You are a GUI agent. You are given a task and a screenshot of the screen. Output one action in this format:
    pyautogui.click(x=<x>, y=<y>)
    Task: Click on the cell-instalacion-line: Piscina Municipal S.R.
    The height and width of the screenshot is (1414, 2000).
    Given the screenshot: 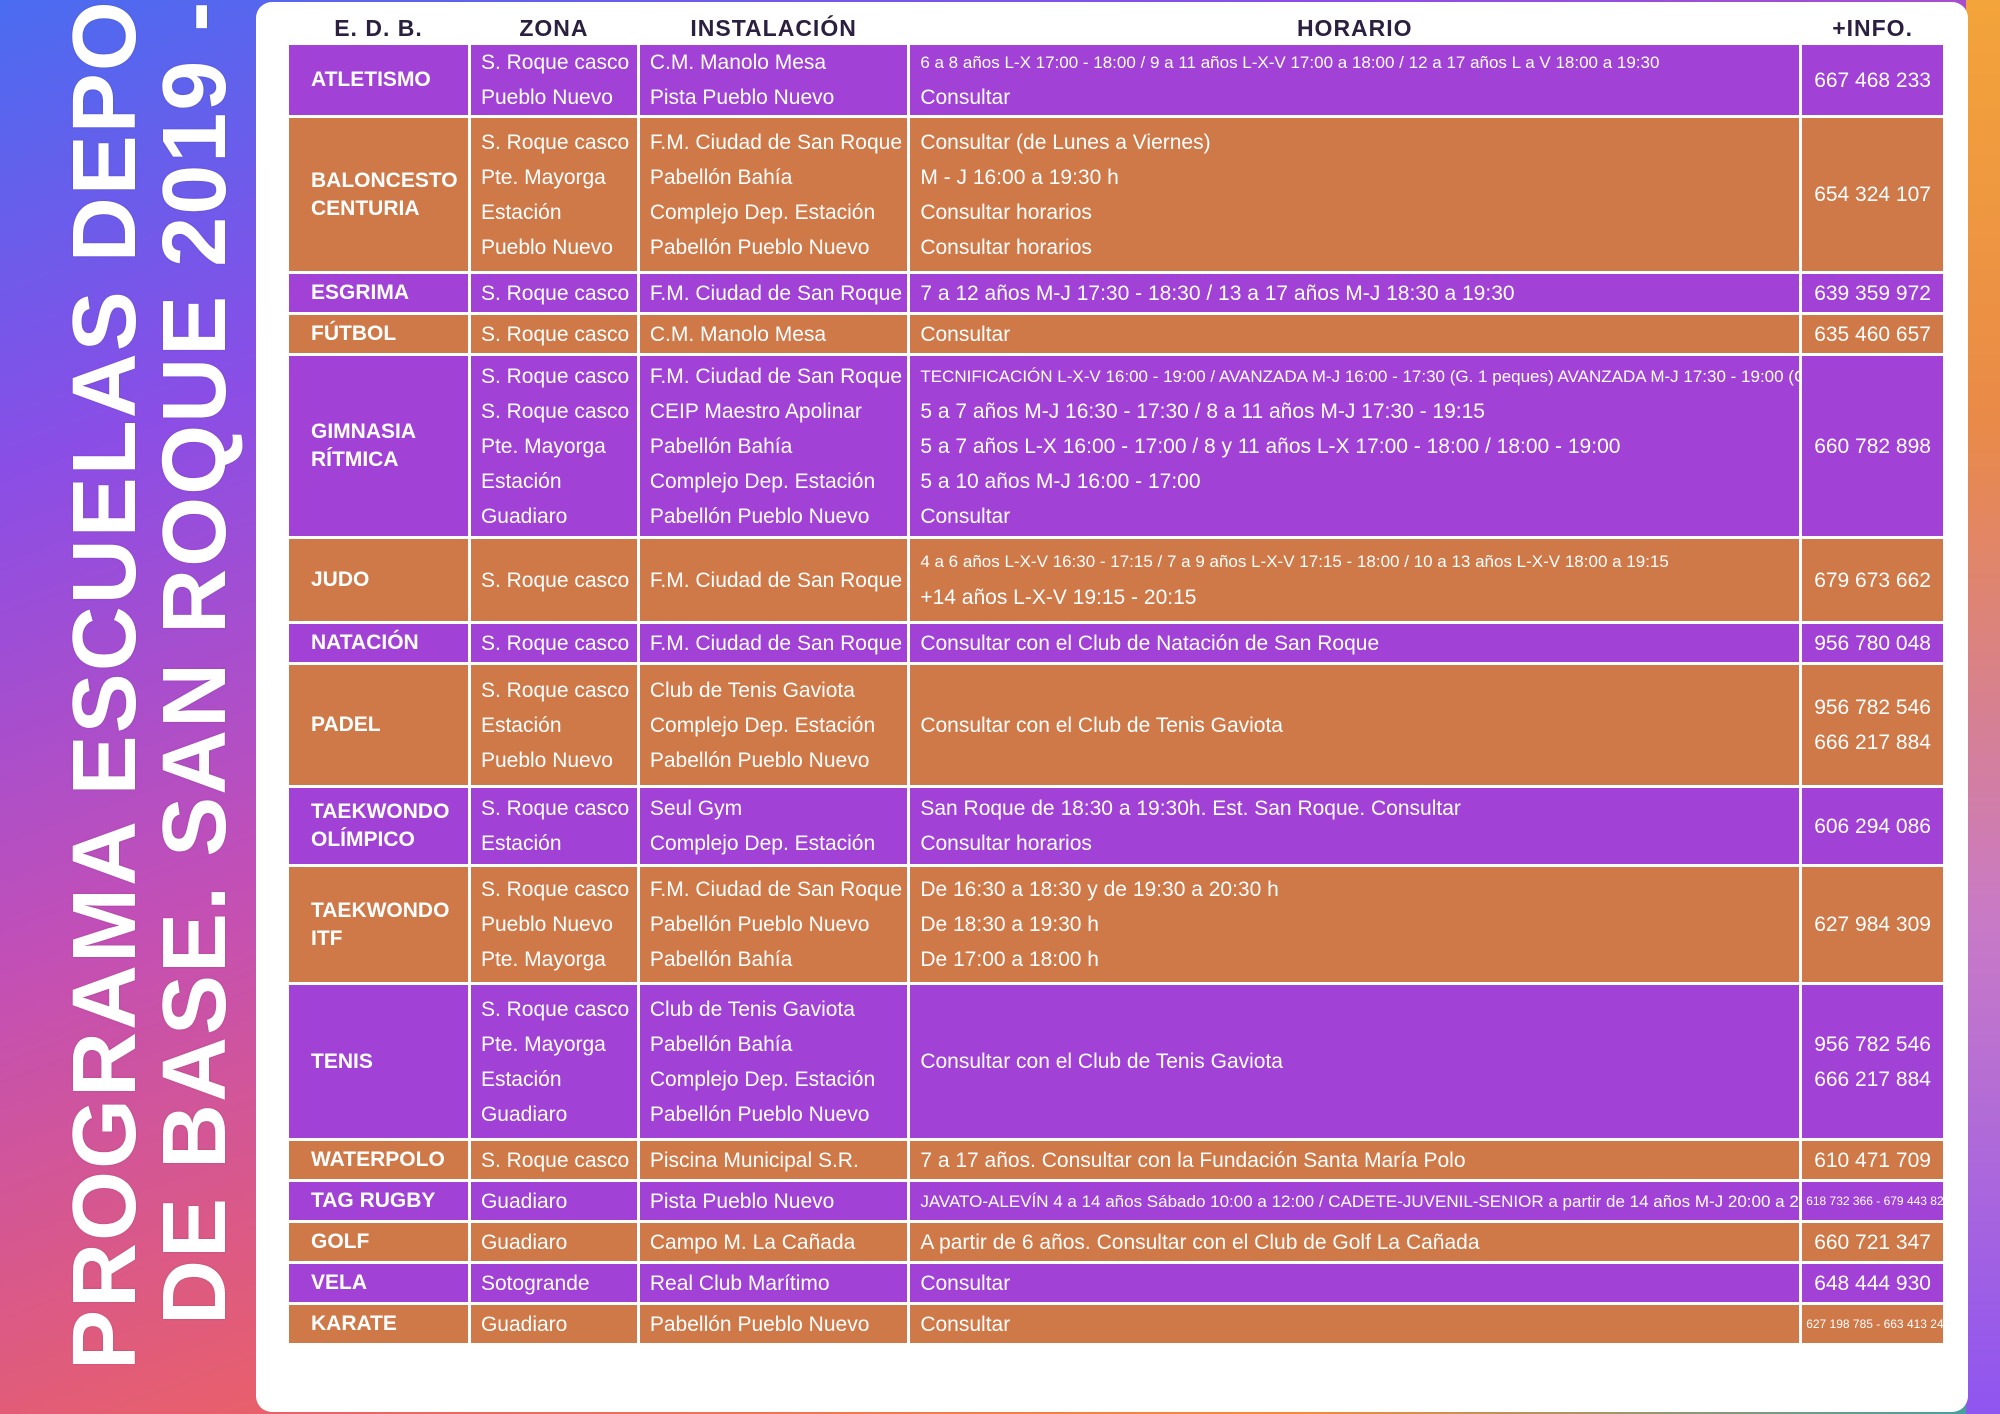 What is the action you would take?
    pyautogui.click(x=754, y=1160)
    